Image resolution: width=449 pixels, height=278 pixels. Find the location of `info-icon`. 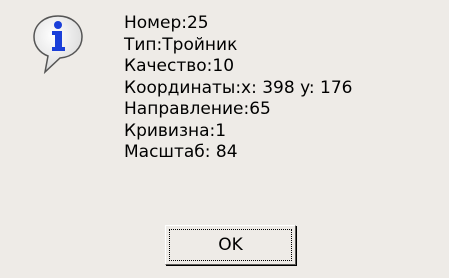

info-icon is located at coordinates (58, 45).